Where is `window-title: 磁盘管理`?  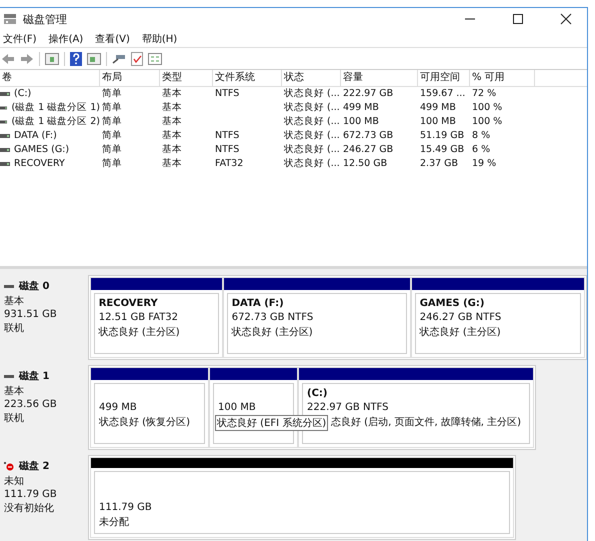
window-title: 磁盘管理 is located at coordinates (45, 19).